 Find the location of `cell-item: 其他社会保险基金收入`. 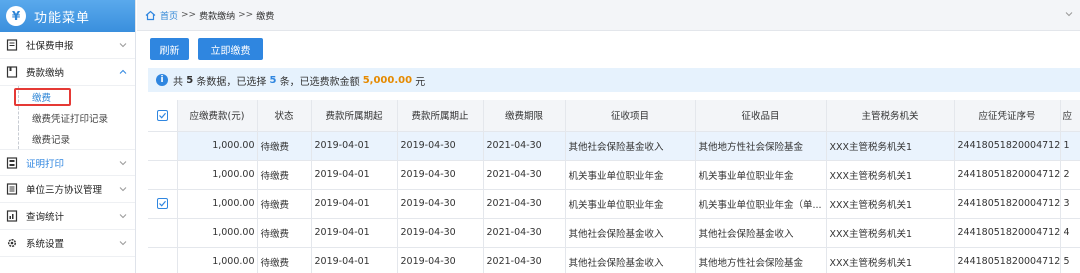

cell-item: 其他社会保险基金收入 is located at coordinates (761, 233).